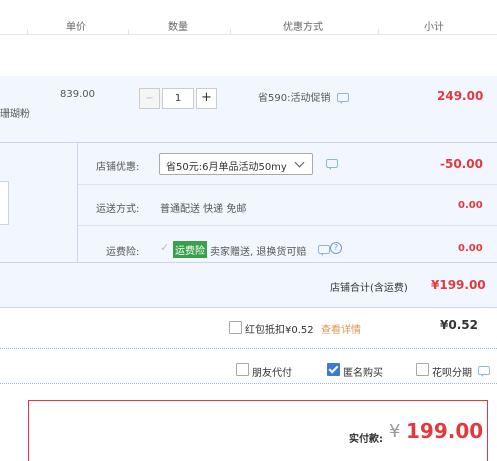 This screenshot has height=461, width=497. Describe the element at coordinates (461, 164) in the screenshot. I see `coupon-amount: -50.00` at that location.